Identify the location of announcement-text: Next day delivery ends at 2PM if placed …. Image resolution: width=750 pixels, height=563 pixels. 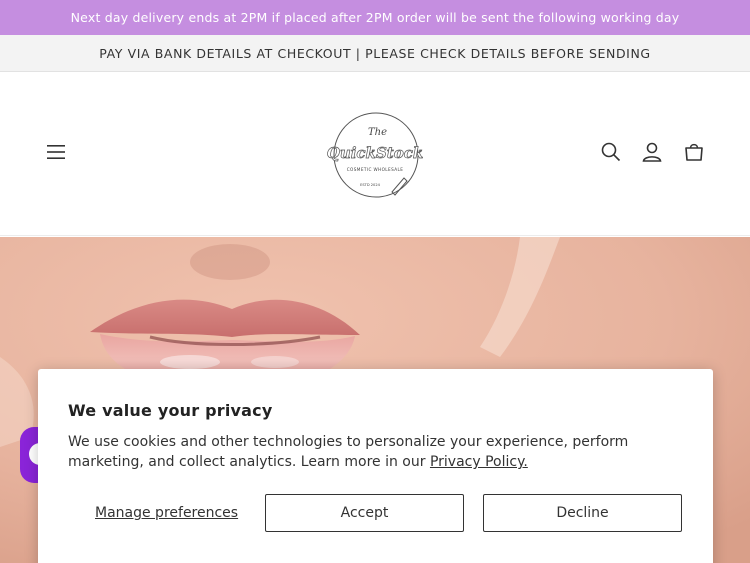
(375, 17).